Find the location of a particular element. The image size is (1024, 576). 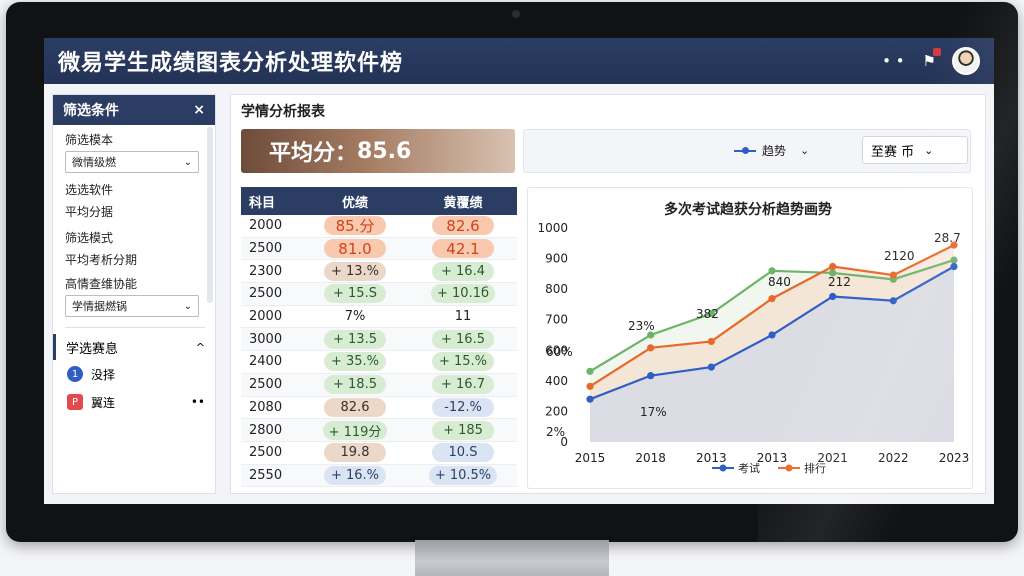

y-tick-label: 400 is located at coordinates (556, 381).